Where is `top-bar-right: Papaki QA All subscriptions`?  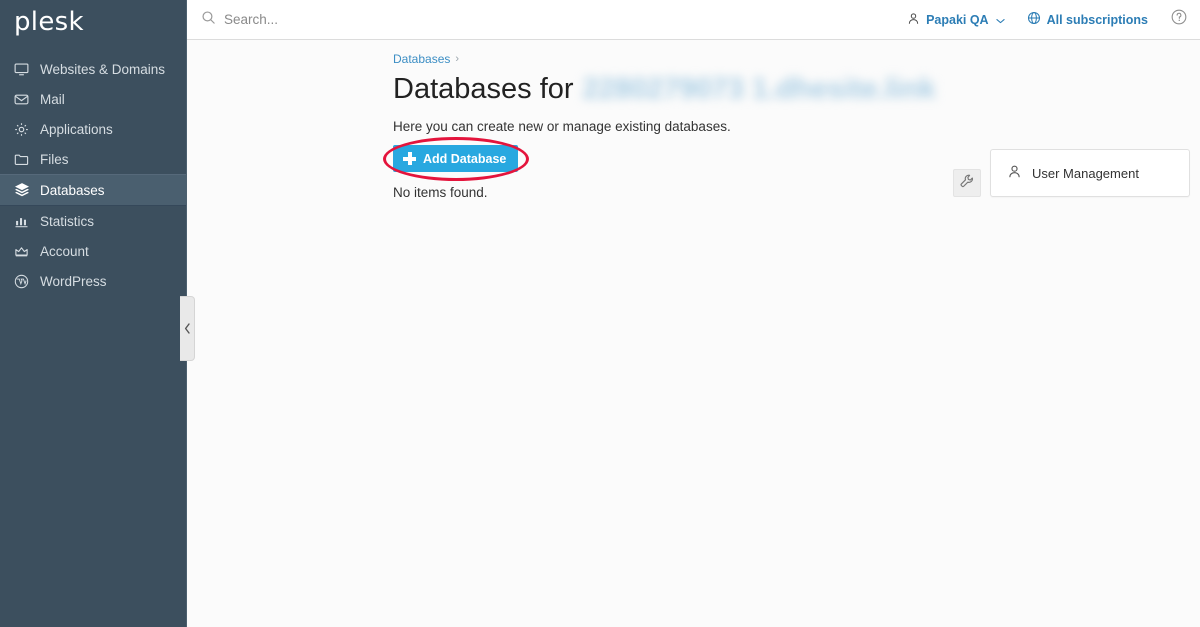 top-bar-right: Papaki QA All subscriptions is located at coordinates (1047, 19).